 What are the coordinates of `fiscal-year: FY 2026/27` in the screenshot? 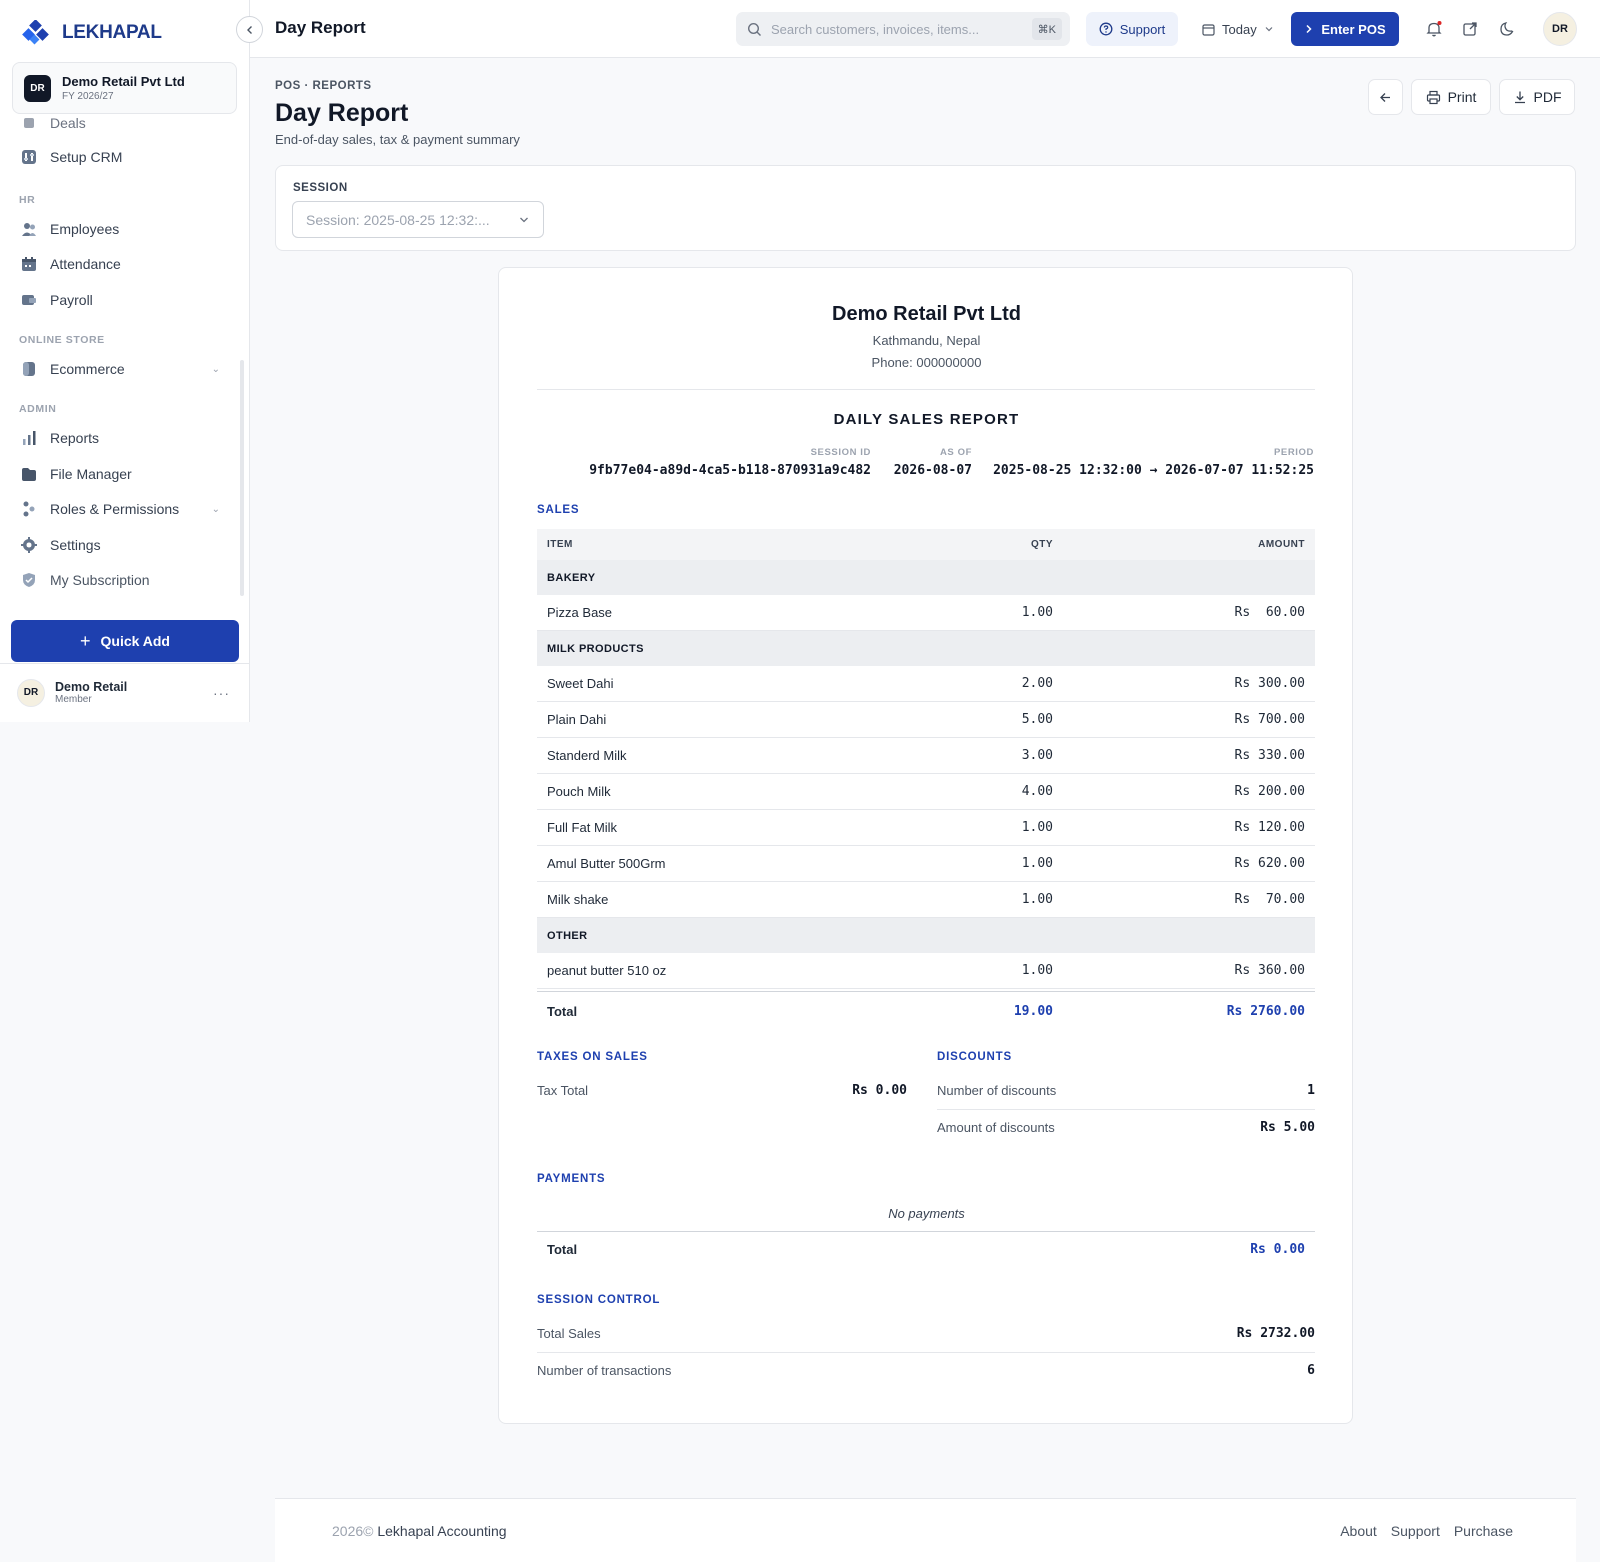 It's located at (88, 96).